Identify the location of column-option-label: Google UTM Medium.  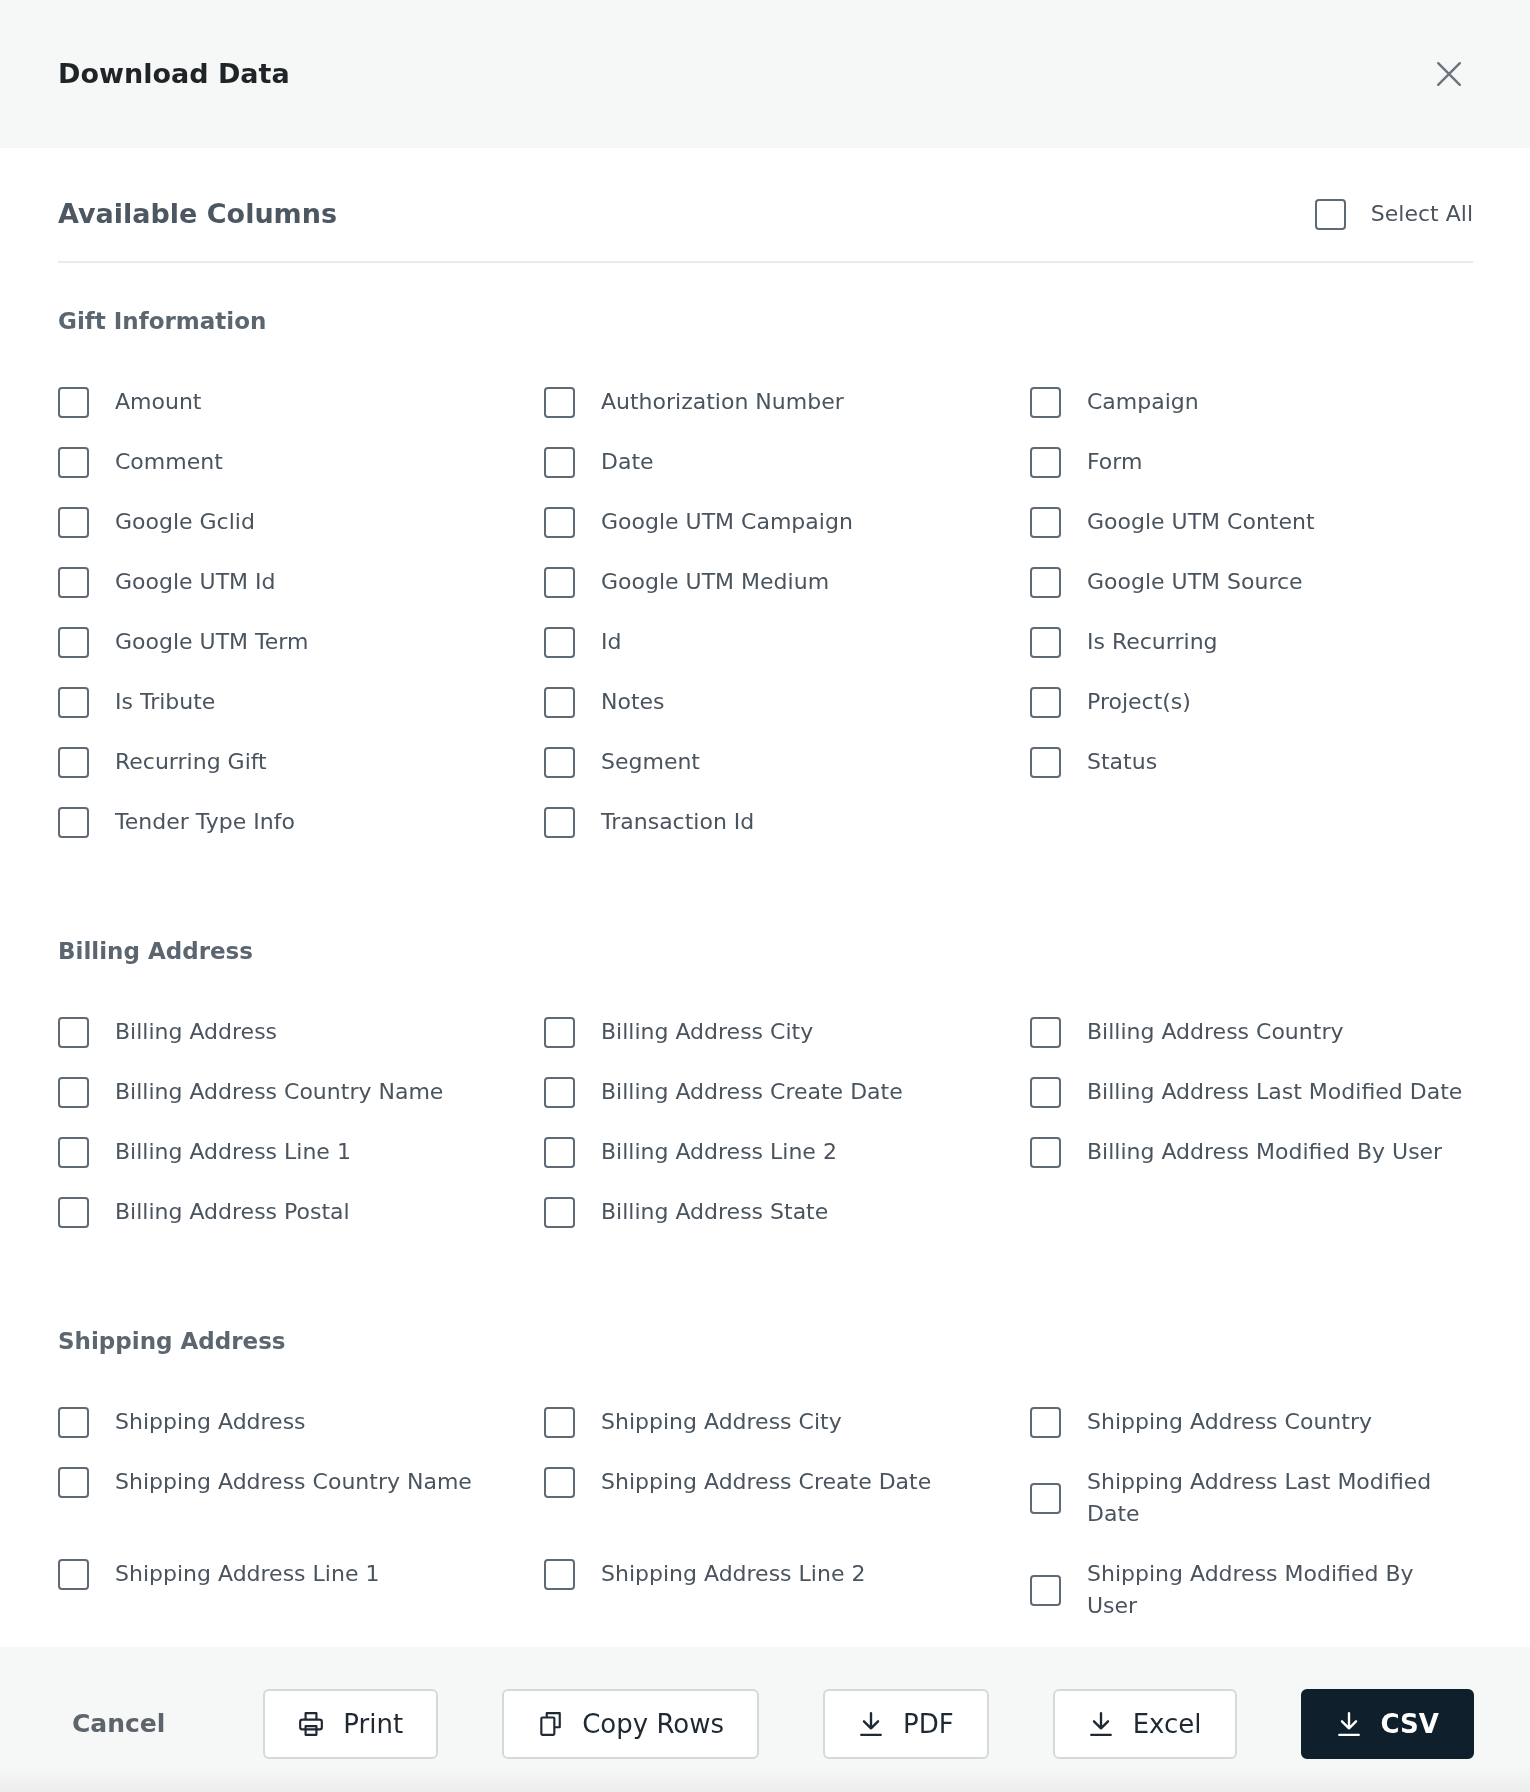
(715, 582).